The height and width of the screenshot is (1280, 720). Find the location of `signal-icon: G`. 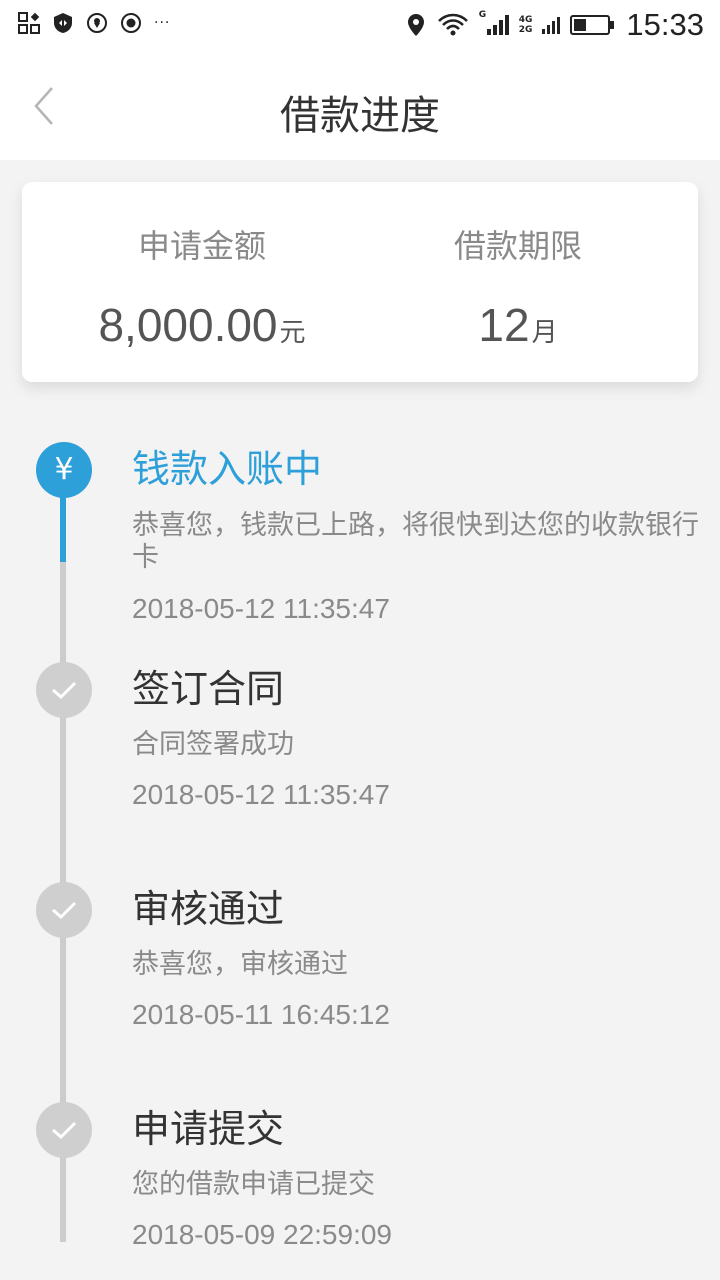

signal-icon: G is located at coordinates (494, 23).